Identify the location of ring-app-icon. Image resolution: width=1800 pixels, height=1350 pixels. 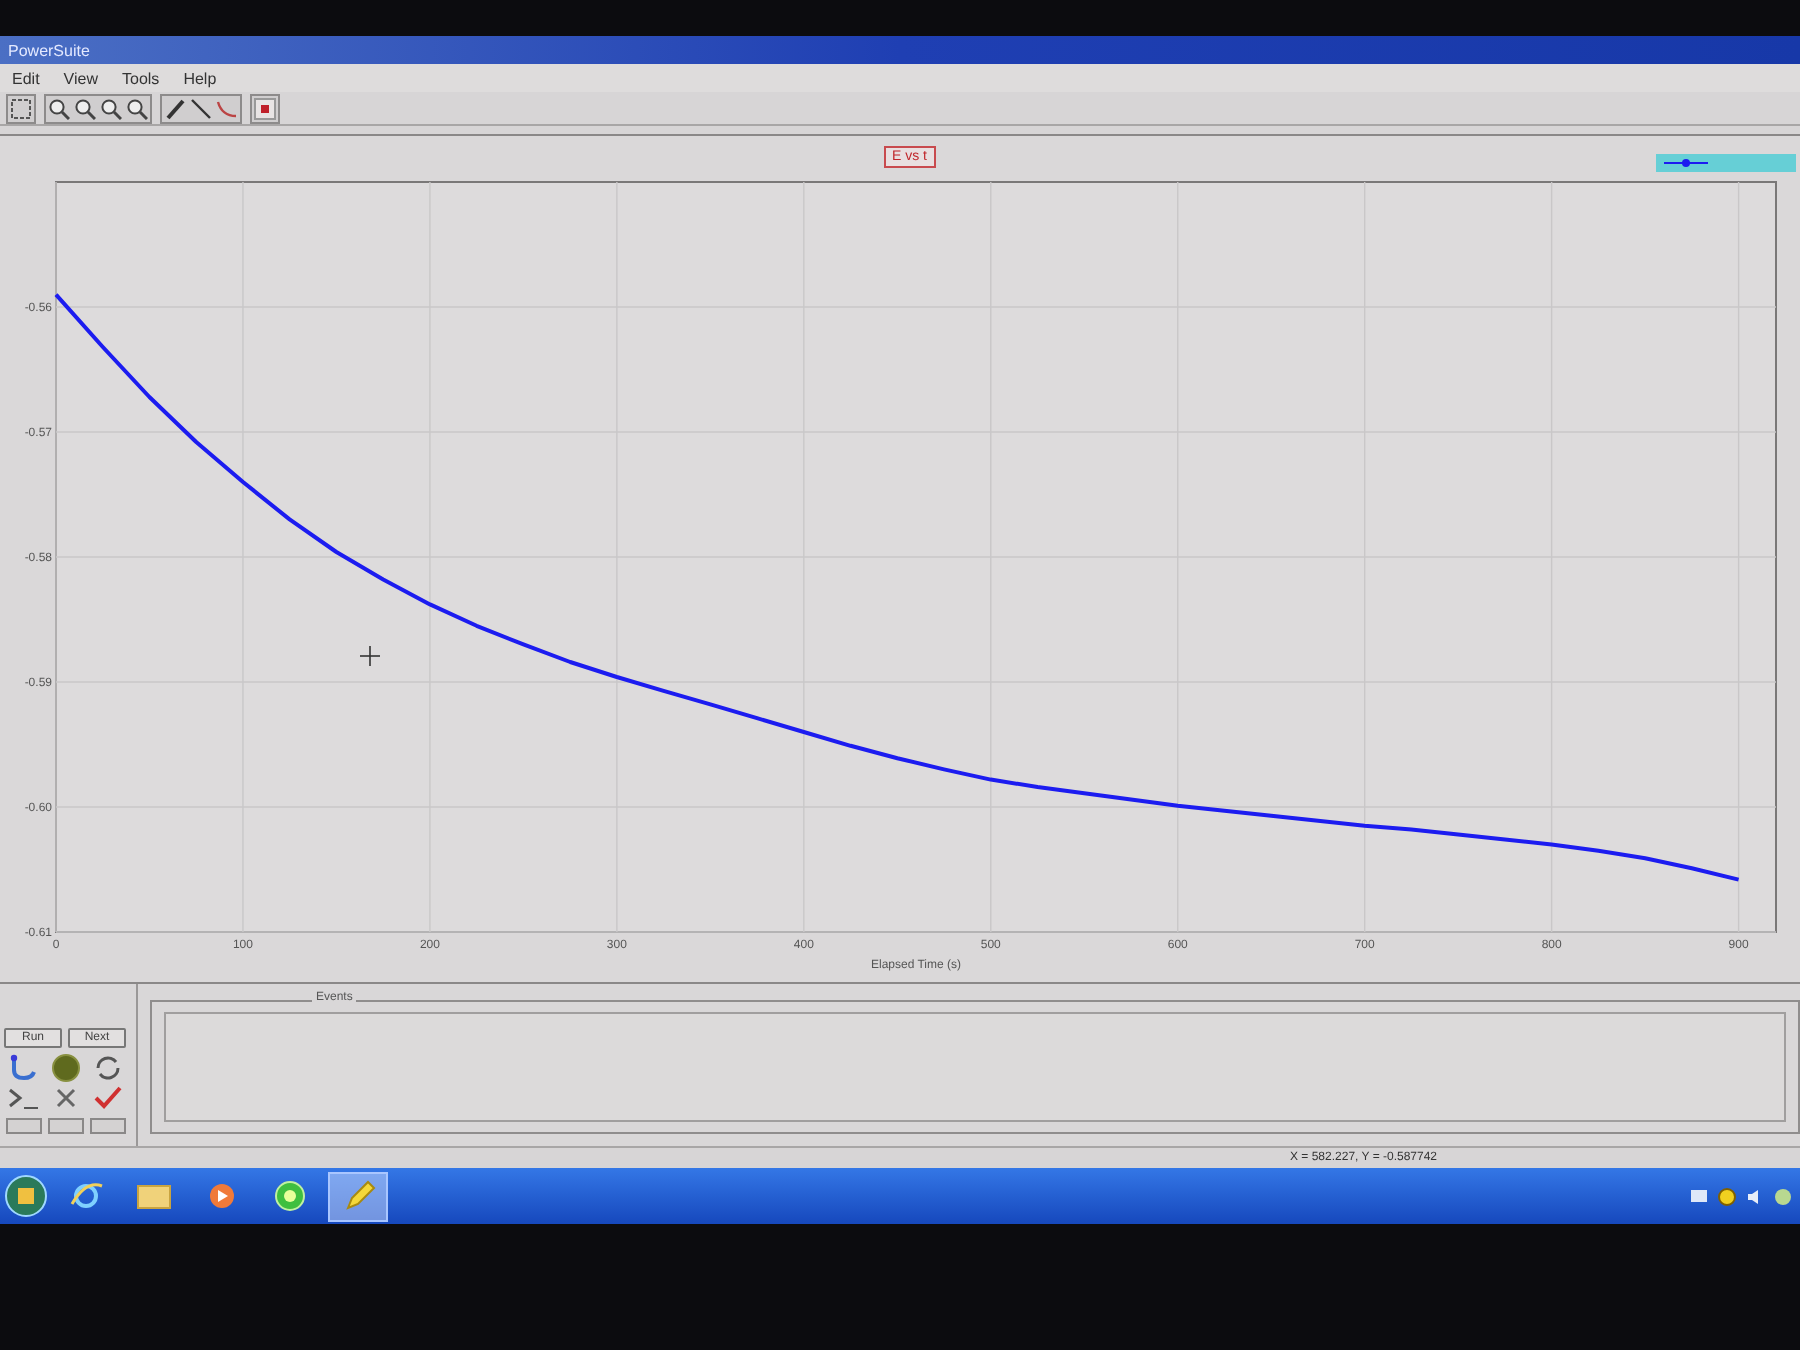
(290, 1196).